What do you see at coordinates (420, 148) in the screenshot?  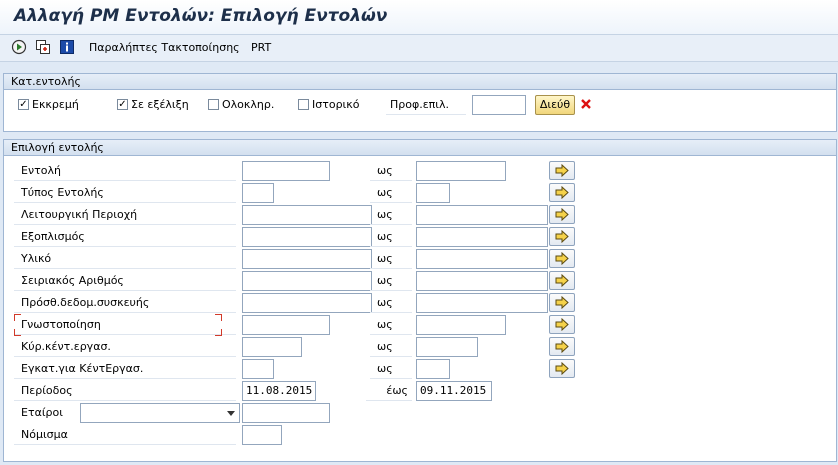 I see `group-title: Επιλογή εντολής` at bounding box center [420, 148].